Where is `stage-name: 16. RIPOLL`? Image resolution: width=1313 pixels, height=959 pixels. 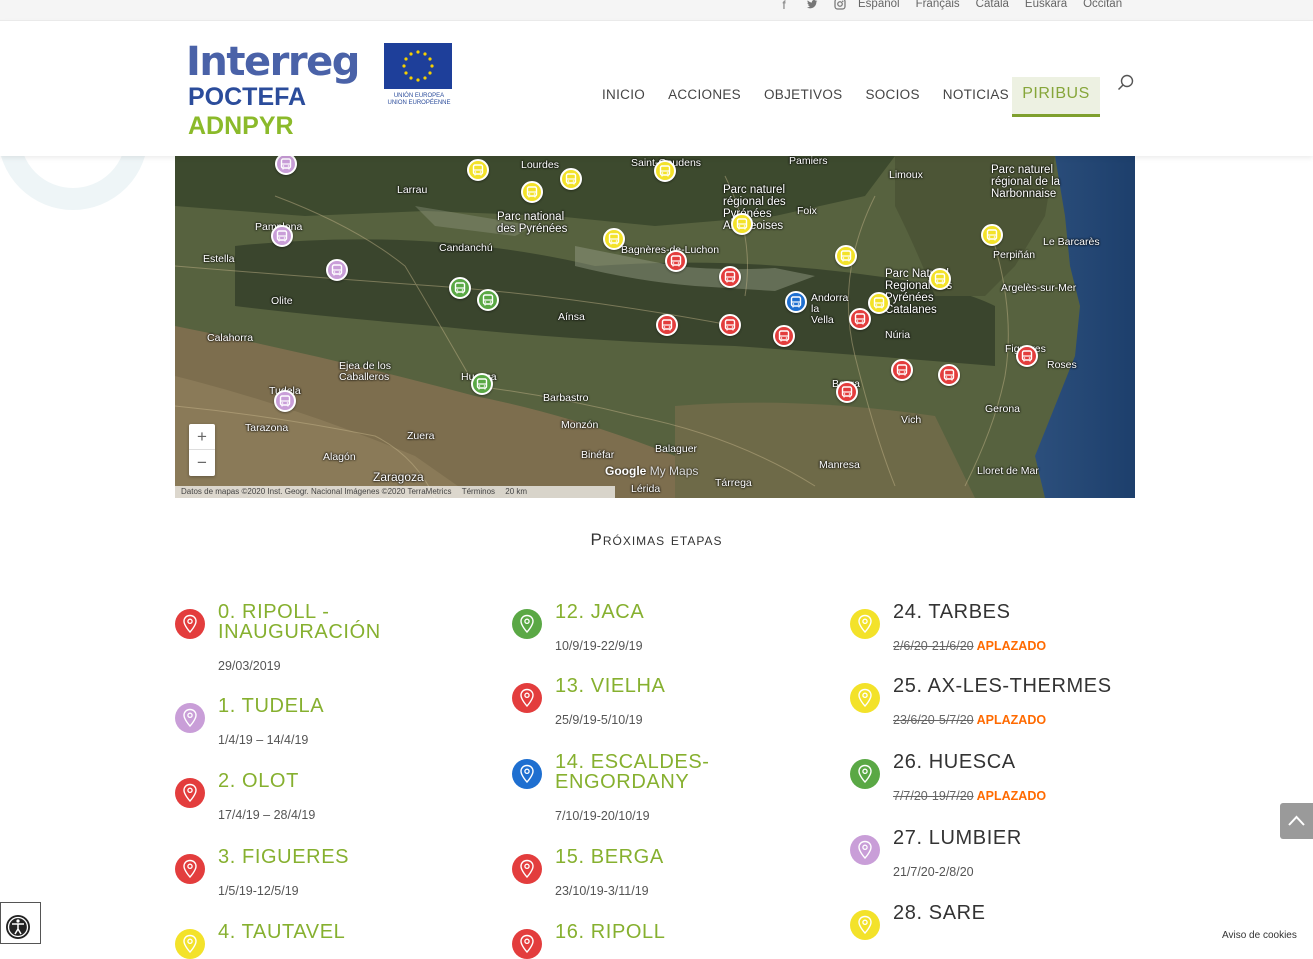 stage-name: 16. RIPOLL is located at coordinates (610, 932).